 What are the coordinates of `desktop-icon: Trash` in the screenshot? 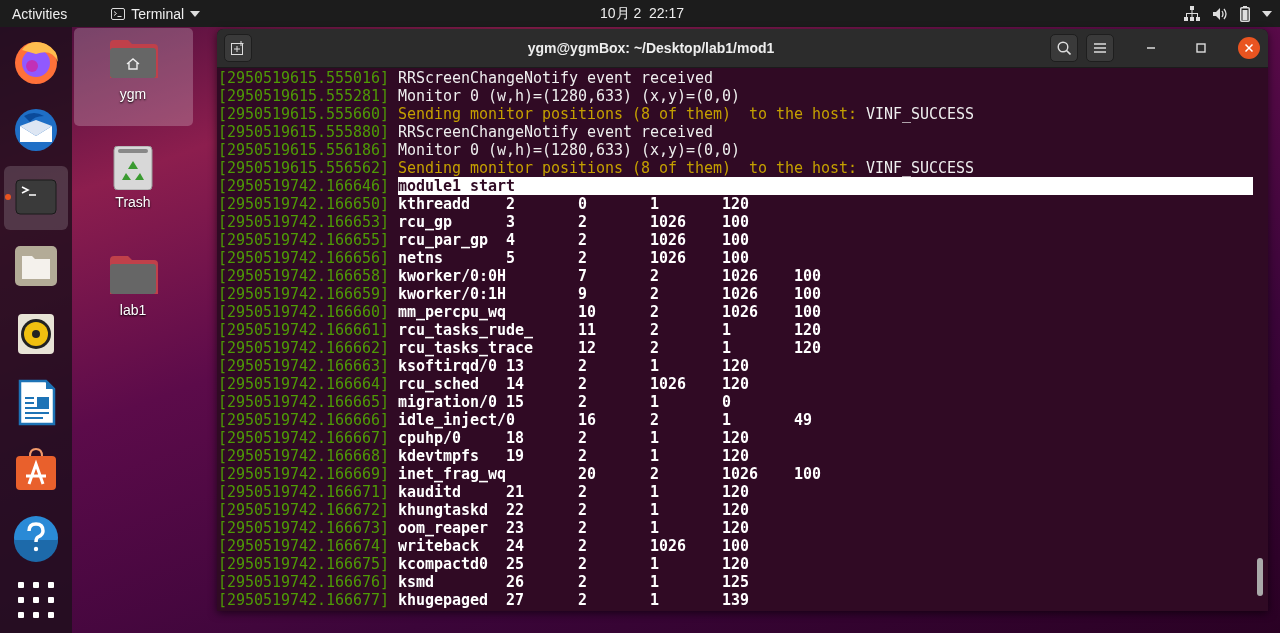 It's located at (133, 185).